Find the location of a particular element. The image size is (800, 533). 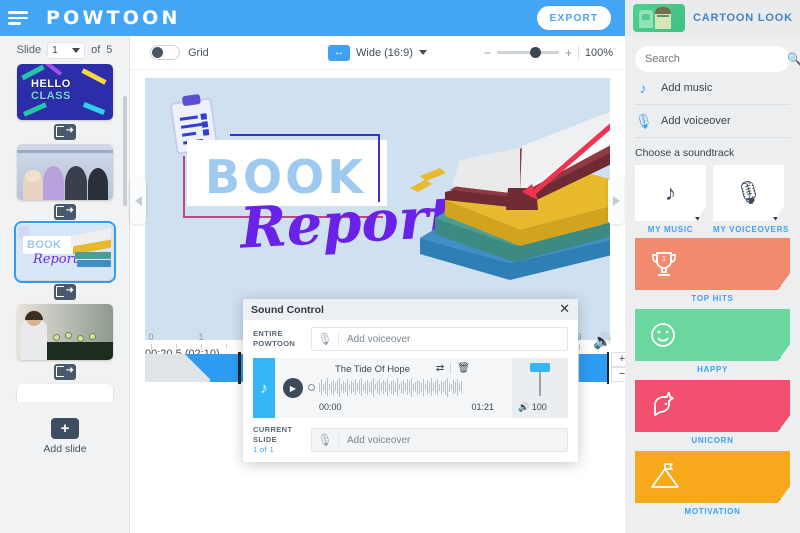

slide-number-dropdown: 1 is located at coordinates (66, 50).